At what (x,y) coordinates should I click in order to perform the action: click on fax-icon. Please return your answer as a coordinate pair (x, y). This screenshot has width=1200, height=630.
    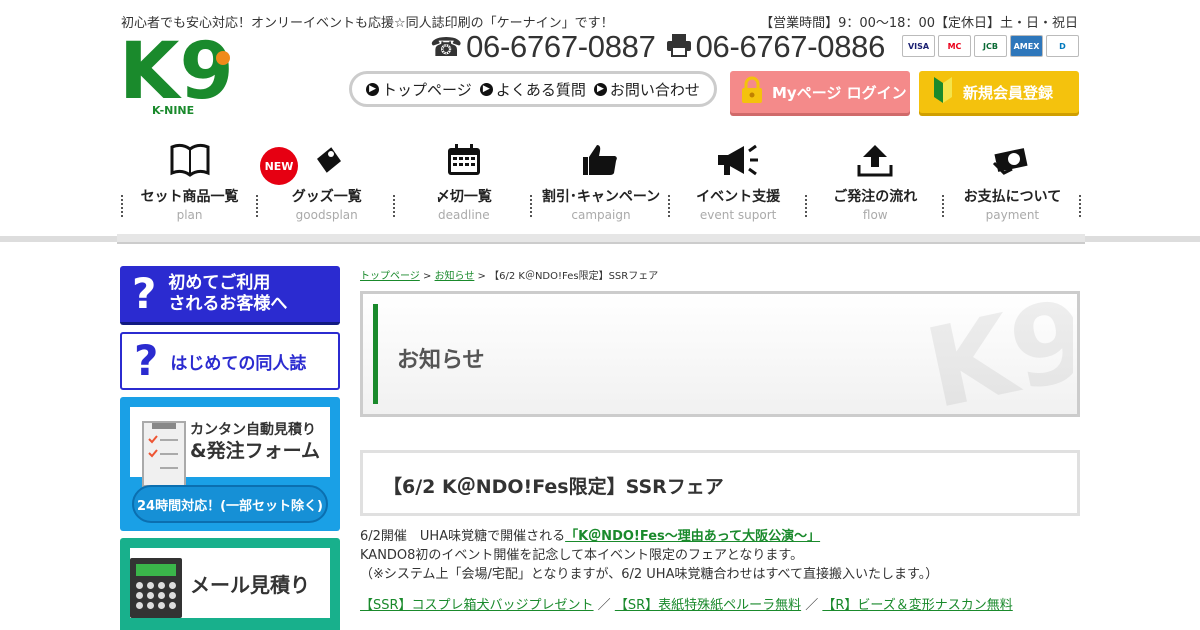
    Looking at the image, I should click on (679, 47).